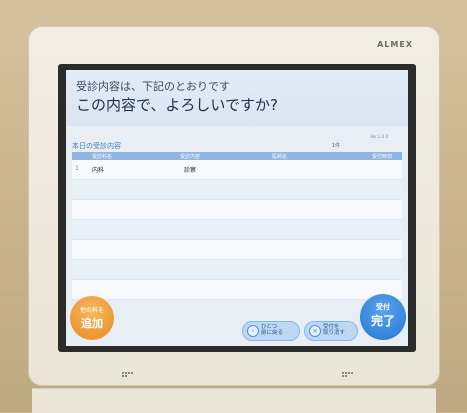 The height and width of the screenshot is (413, 467). What do you see at coordinates (237, 156) in the screenshot?
I see `table-header: 受診科名 受診内容 医師名 受付時刻` at bounding box center [237, 156].